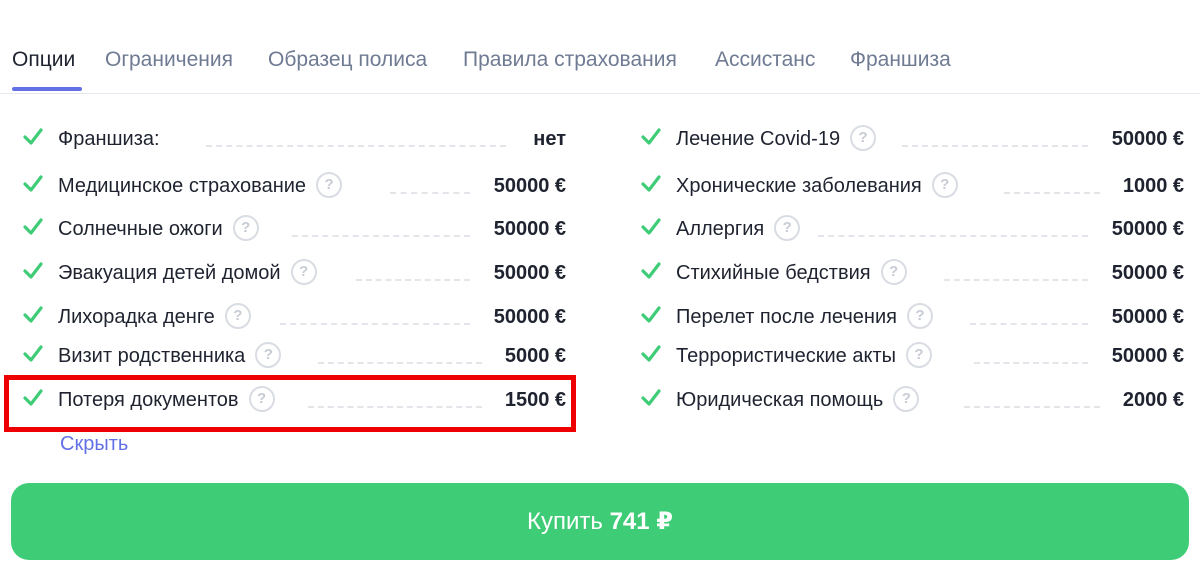  Describe the element at coordinates (169, 273) in the screenshot. I see `option-label-text: Эвакуация детей домой` at that location.